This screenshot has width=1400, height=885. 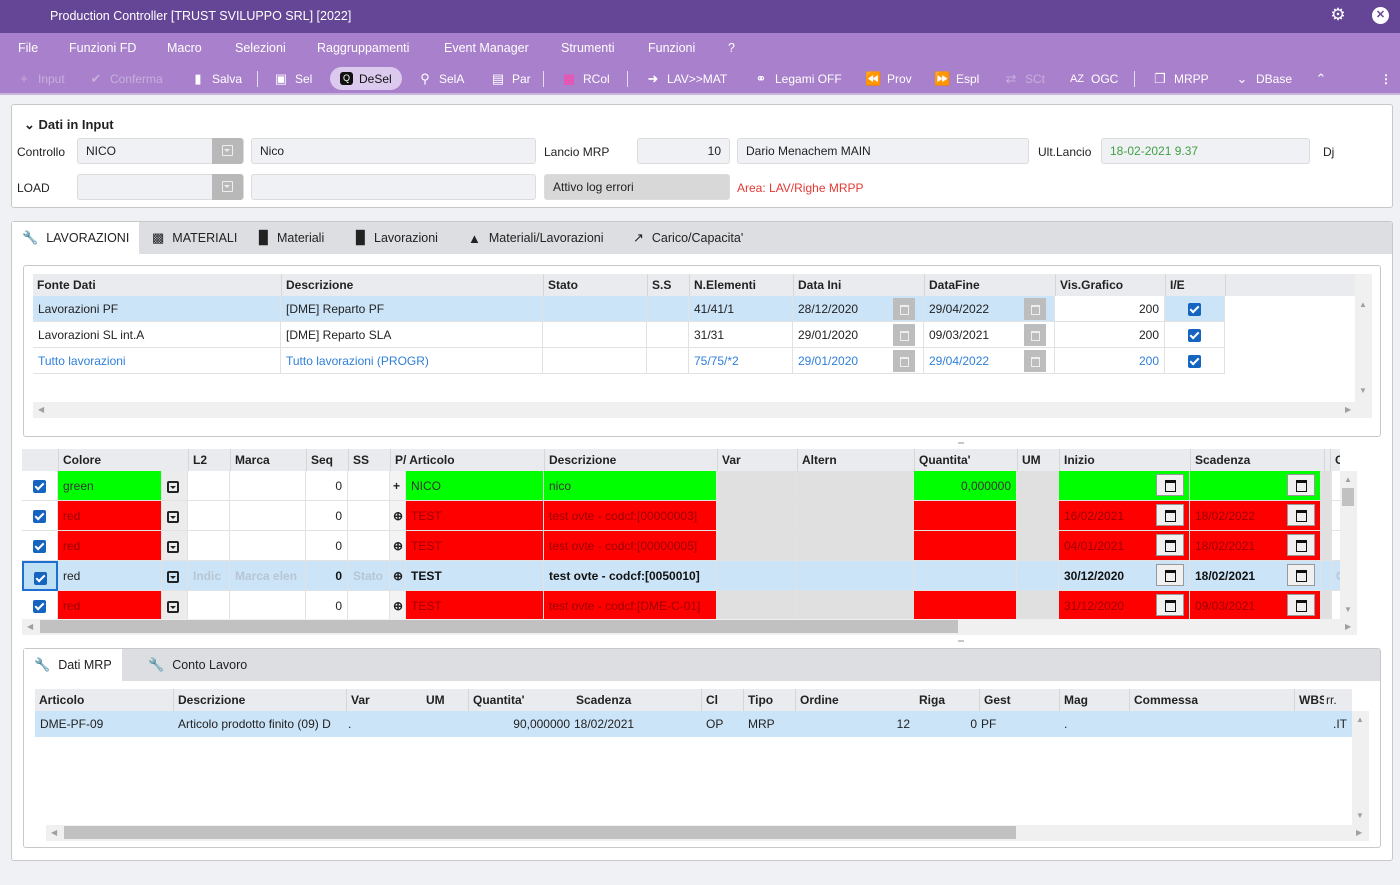 I want to click on col-cl: Cl, so click(x=722, y=700).